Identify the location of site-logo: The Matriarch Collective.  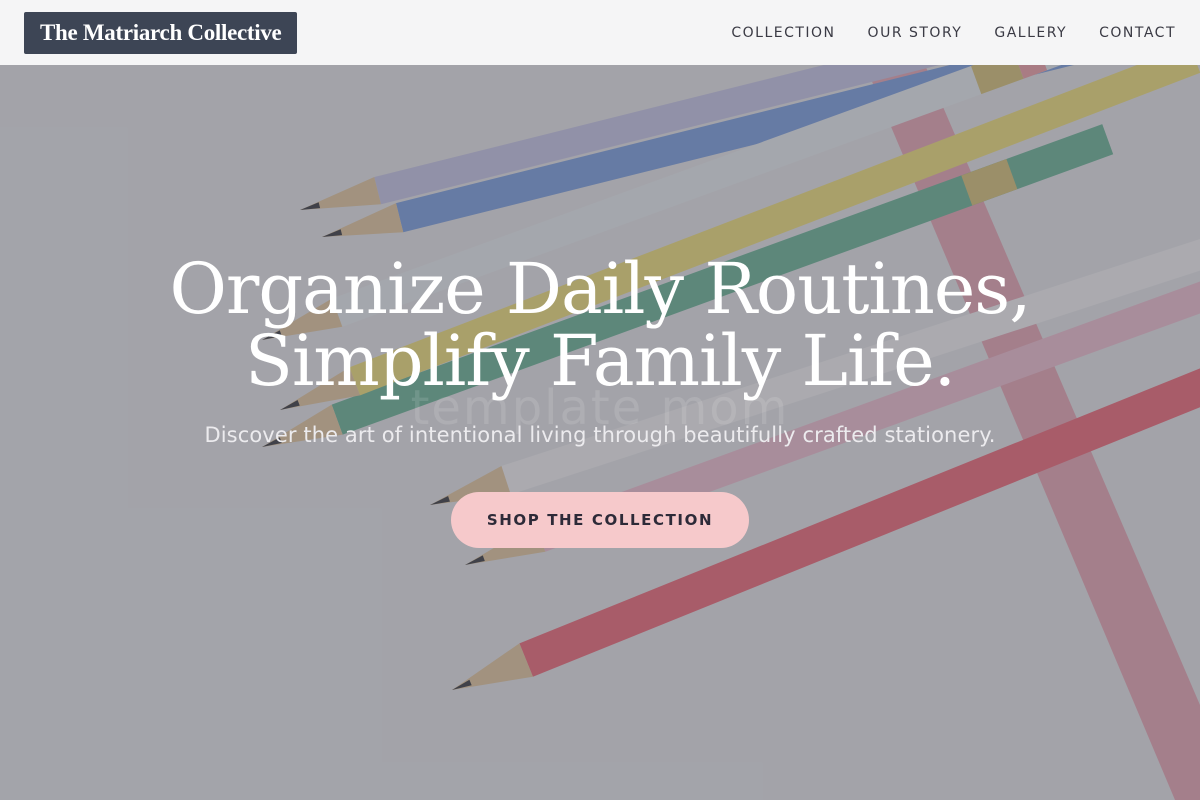
(161, 32).